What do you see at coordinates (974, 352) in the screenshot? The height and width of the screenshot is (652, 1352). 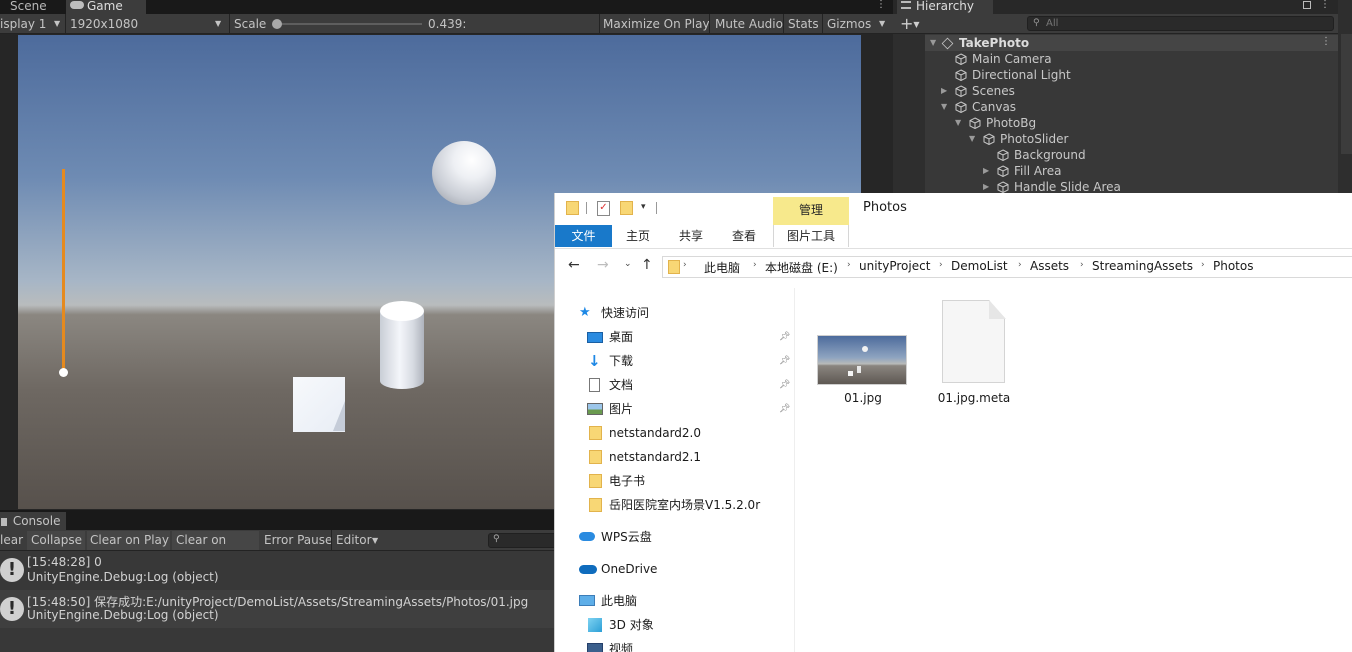 I see `file-item: 01.jpg.meta` at bounding box center [974, 352].